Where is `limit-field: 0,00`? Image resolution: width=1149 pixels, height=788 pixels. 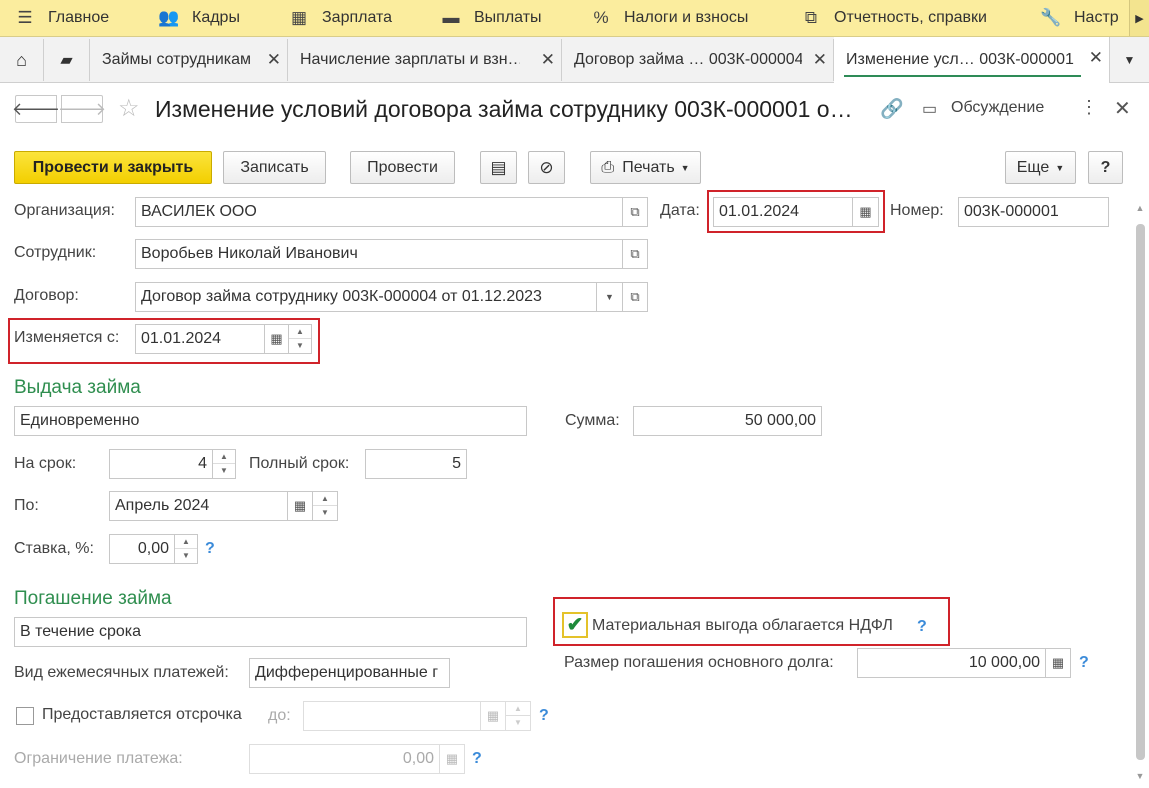 limit-field: 0,00 is located at coordinates (344, 759).